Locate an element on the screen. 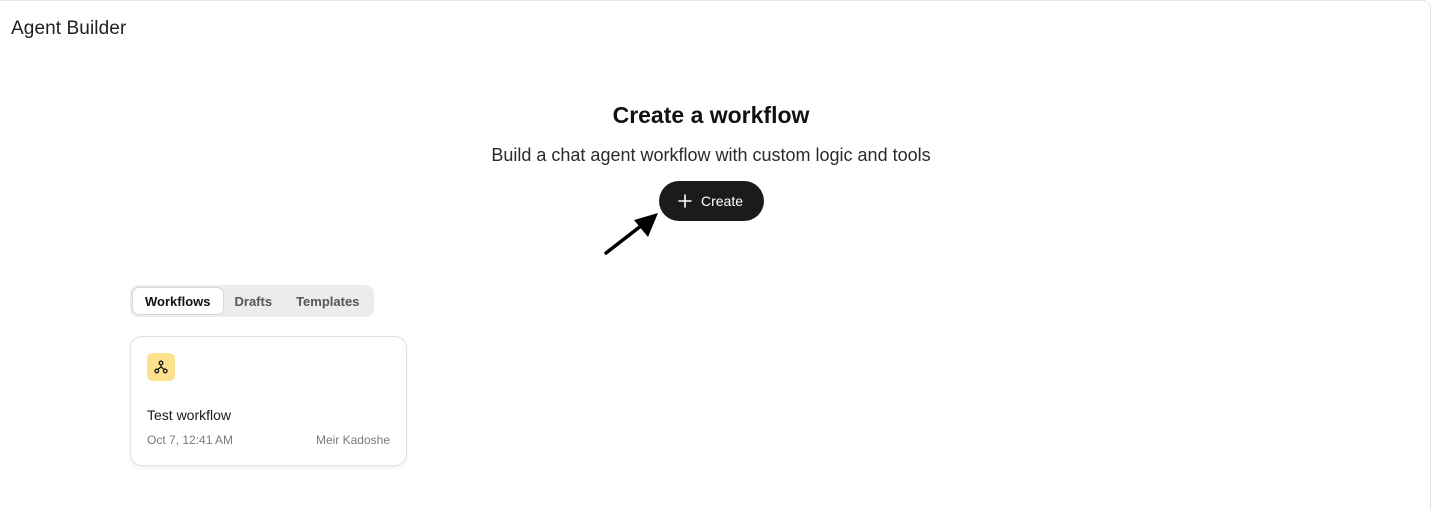 The width and height of the screenshot is (1431, 510). workflow-author: Meir Kadoshe is located at coordinates (352, 440).